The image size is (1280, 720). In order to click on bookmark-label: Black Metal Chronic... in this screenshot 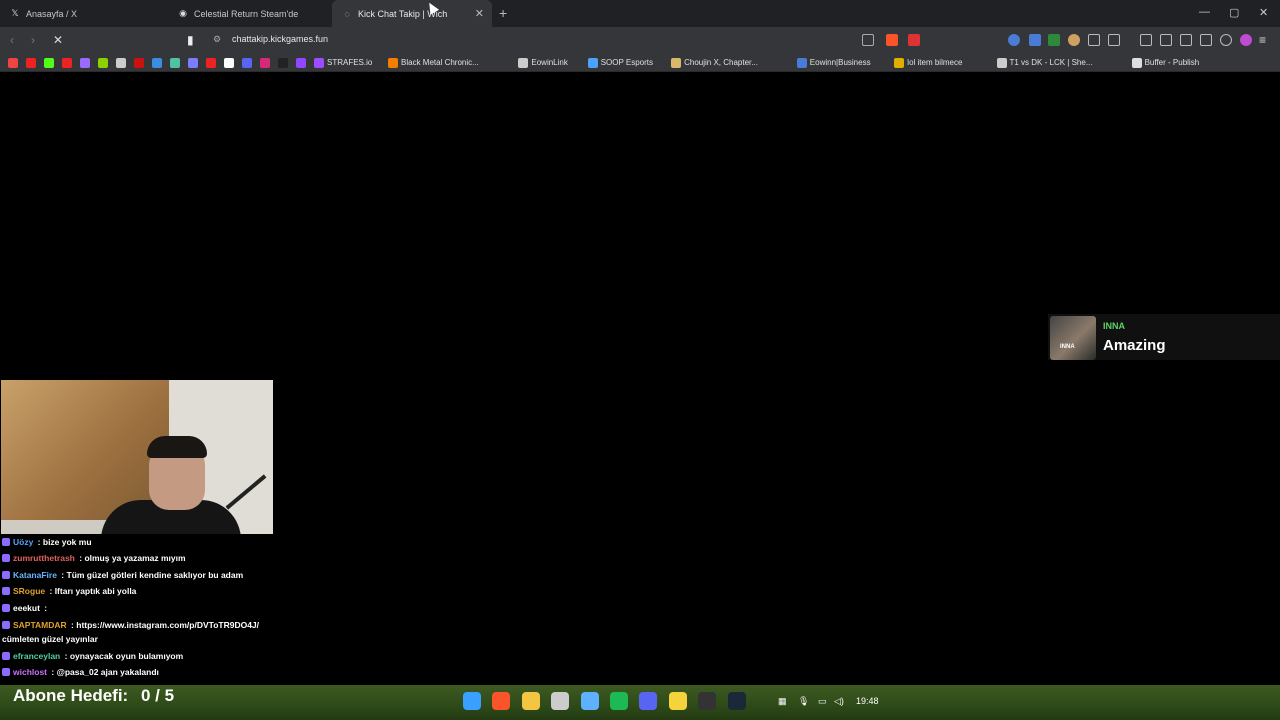, I will do `click(440, 62)`.